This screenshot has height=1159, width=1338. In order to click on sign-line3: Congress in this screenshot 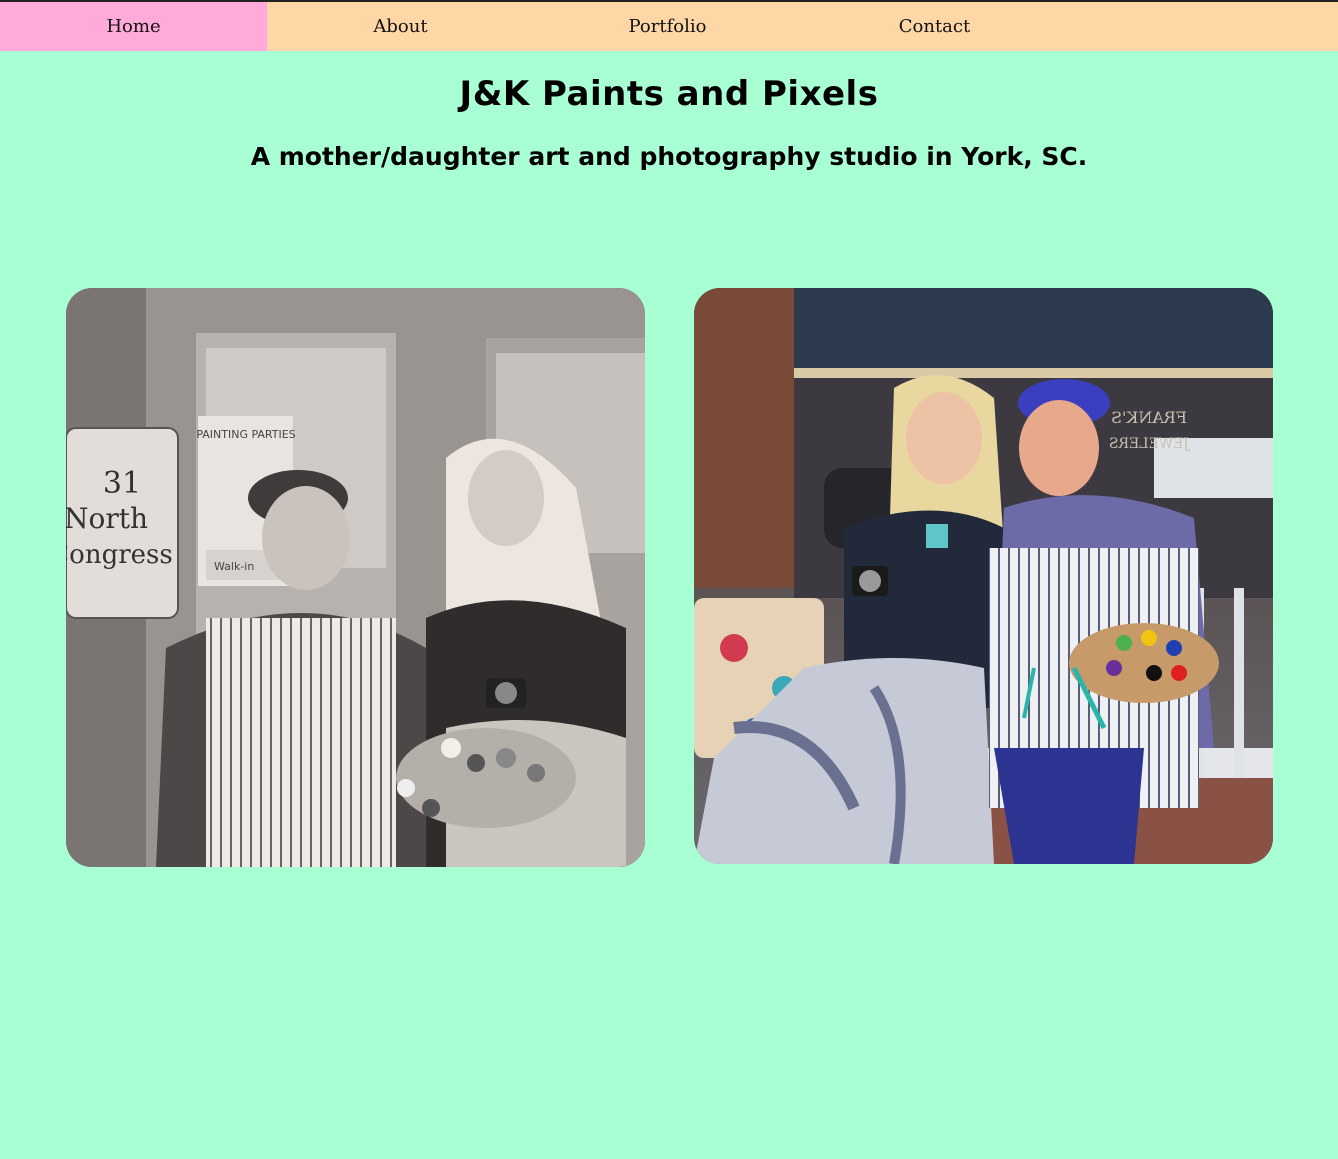, I will do `click(119, 555)`.